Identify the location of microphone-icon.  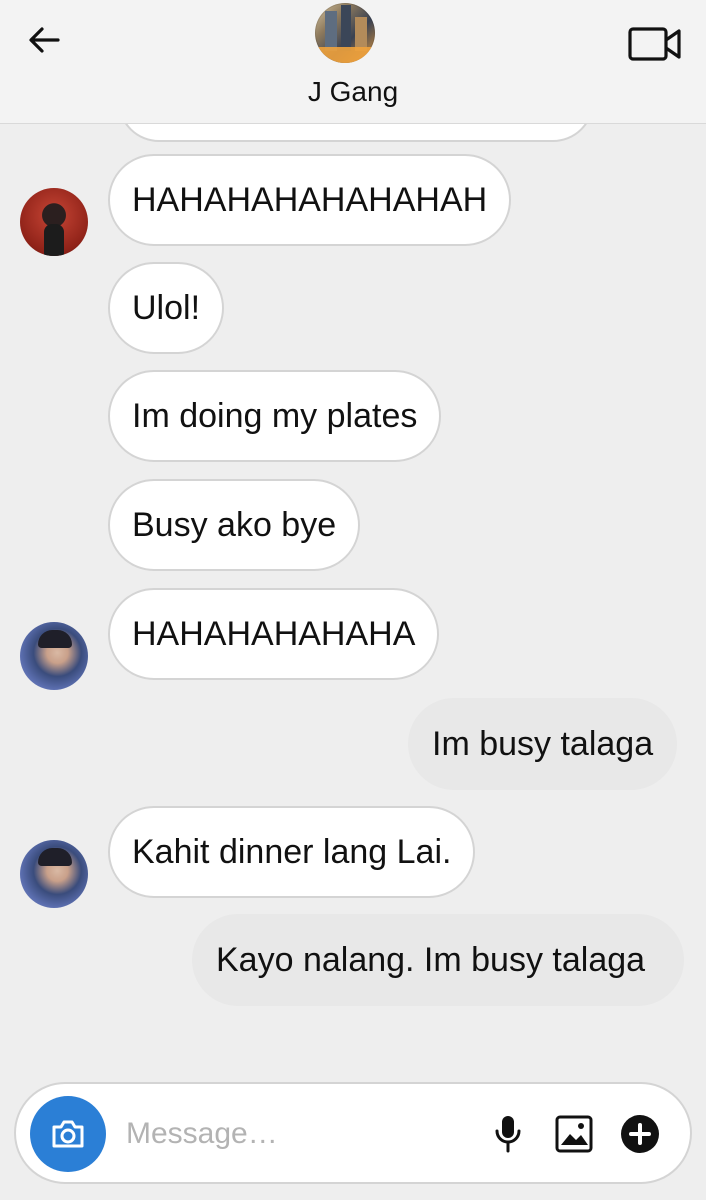
(508, 1134).